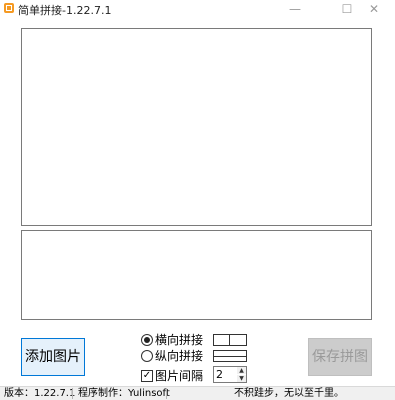 This screenshot has height=400, width=395. Describe the element at coordinates (197, 9) in the screenshot. I see `title-bar: 简单拼接-1.22.7.1 — ☐ ✕` at that location.